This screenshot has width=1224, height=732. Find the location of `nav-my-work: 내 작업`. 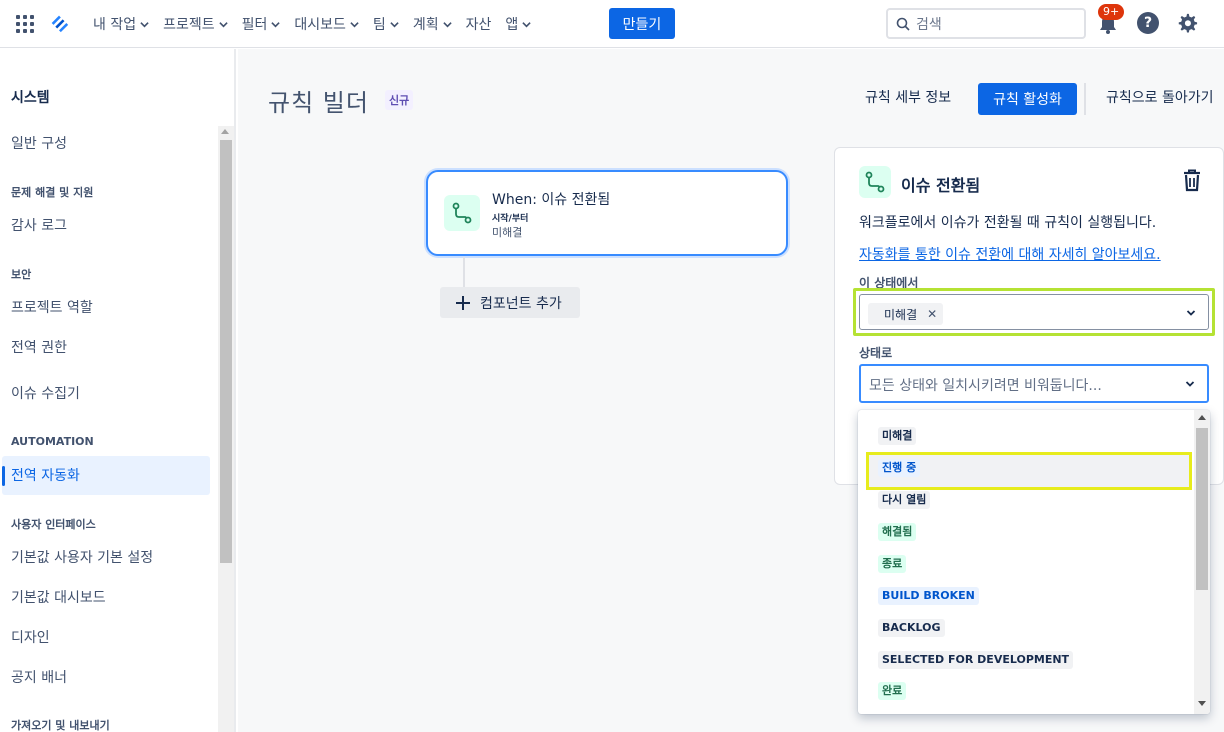

nav-my-work: 내 작업 is located at coordinates (121, 24).